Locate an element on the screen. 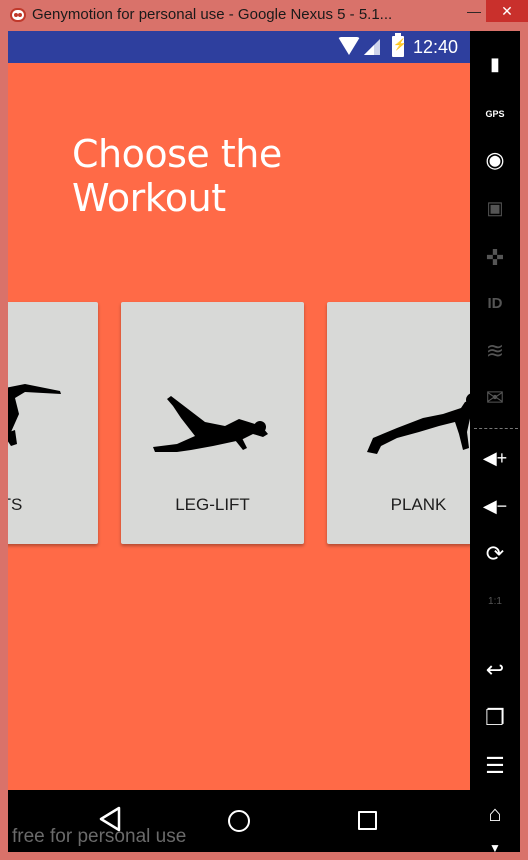 The height and width of the screenshot is (860, 528). workout-card-label: LEG-LIFT is located at coordinates (212, 504).